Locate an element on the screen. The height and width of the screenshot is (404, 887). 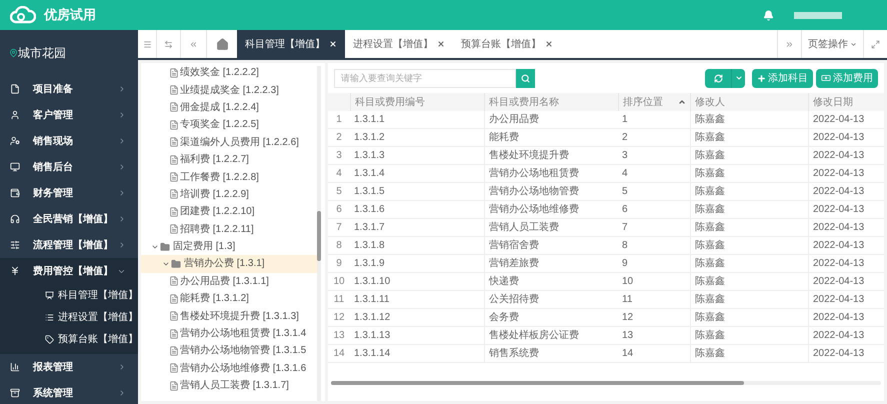
table-row: 5 1.3.1.5 营销办公场地物管费 5 陈嘉鑫 2022-04-13 is located at coordinates (606, 192).